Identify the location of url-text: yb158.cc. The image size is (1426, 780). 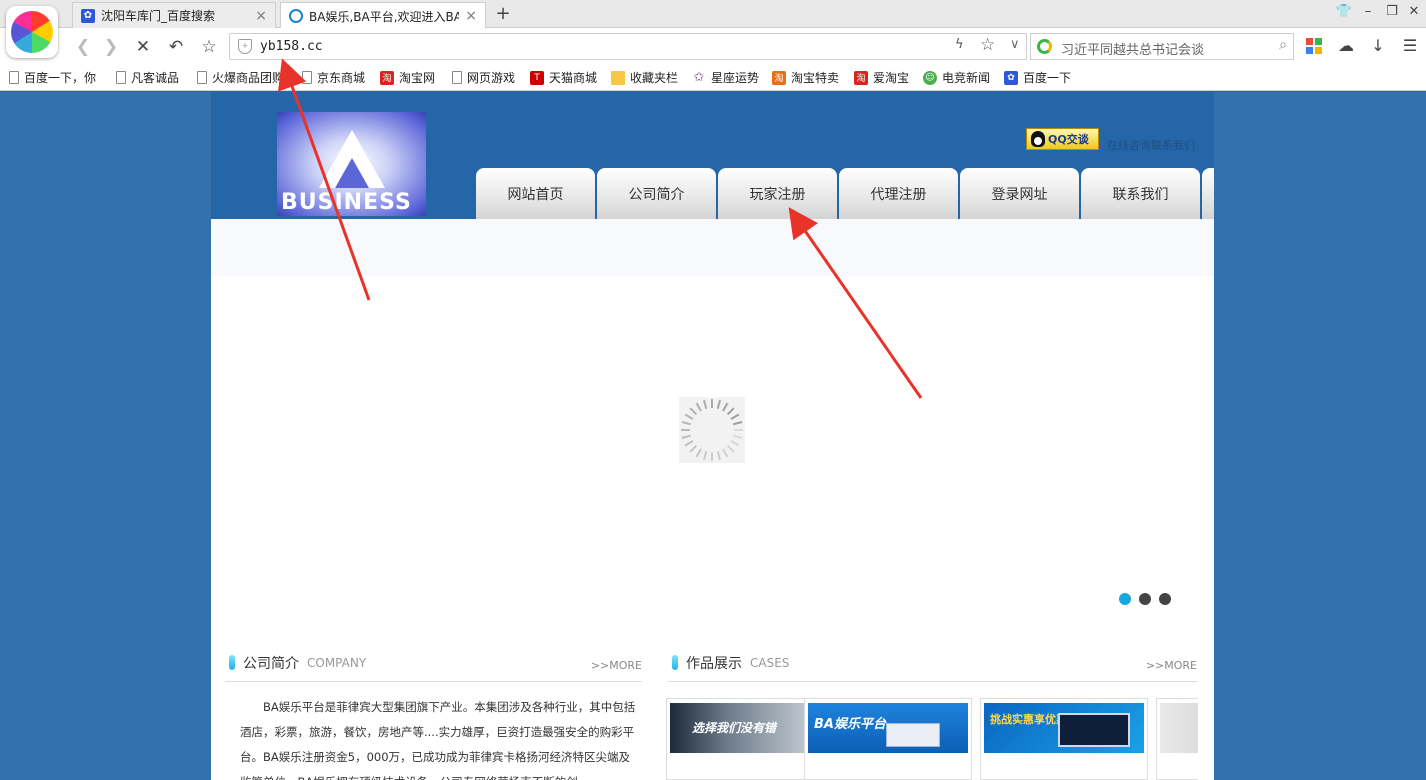
(291, 46).